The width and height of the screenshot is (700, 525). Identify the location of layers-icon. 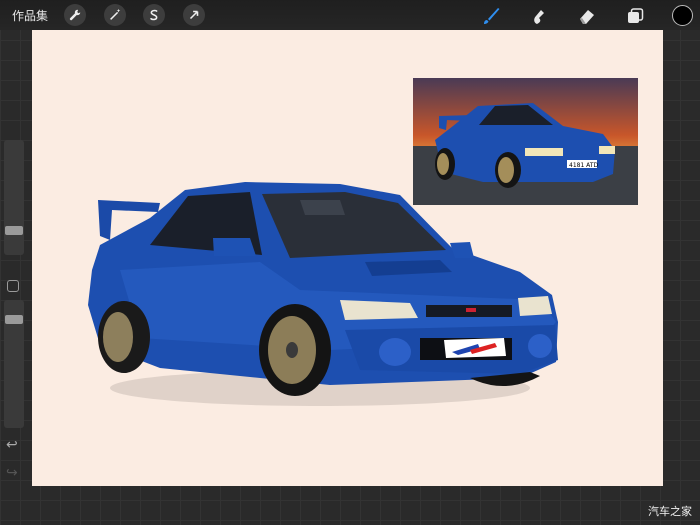
(635, 16).